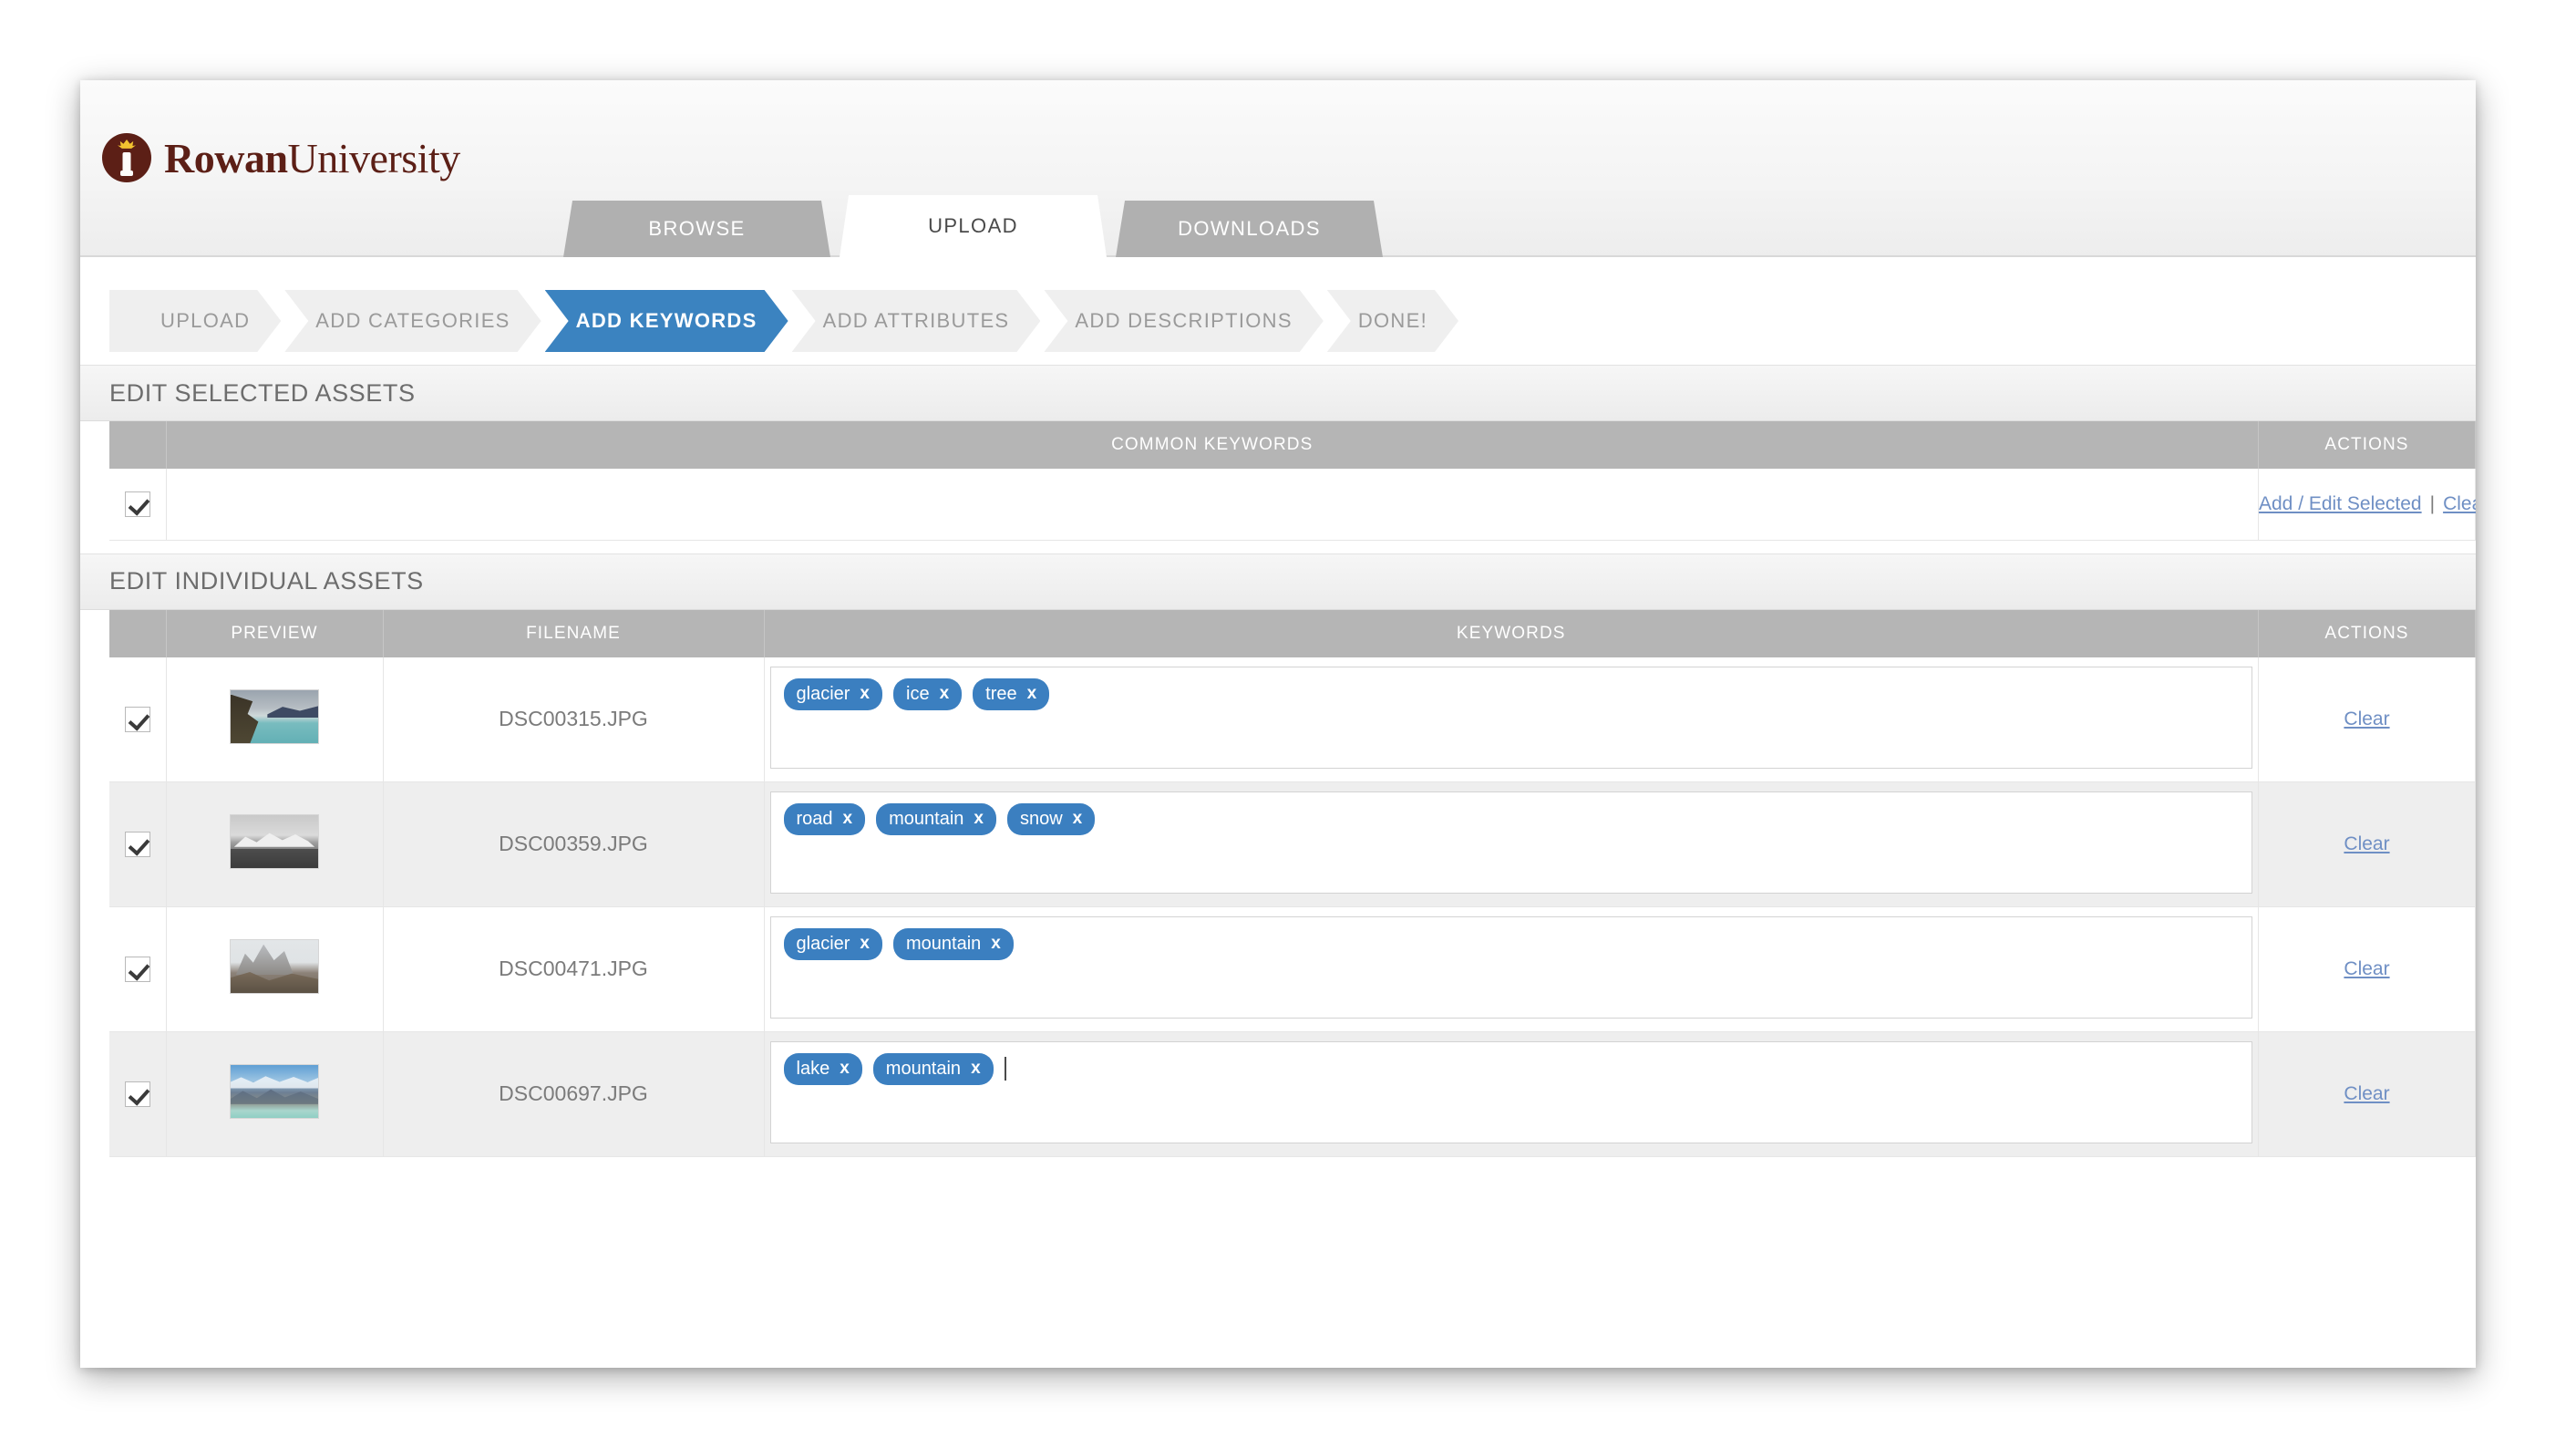 This screenshot has height=1448, width=2576. What do you see at coordinates (813, 1068) in the screenshot?
I see `keyword-label: lake` at bounding box center [813, 1068].